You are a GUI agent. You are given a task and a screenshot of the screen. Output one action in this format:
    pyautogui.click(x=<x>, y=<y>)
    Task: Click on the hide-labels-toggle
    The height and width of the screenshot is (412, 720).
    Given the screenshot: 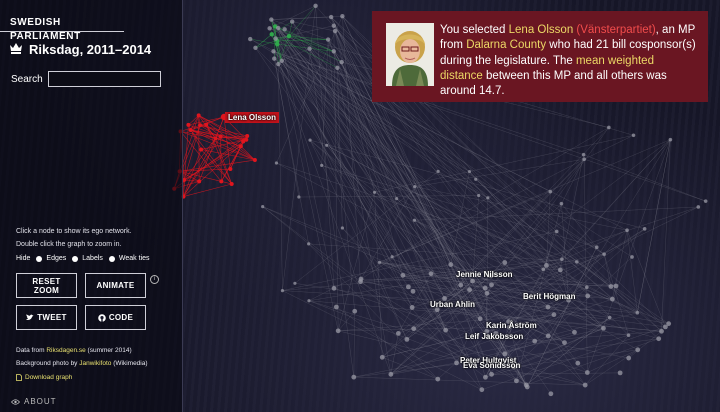 What is the action you would take?
    pyautogui.click(x=75, y=258)
    